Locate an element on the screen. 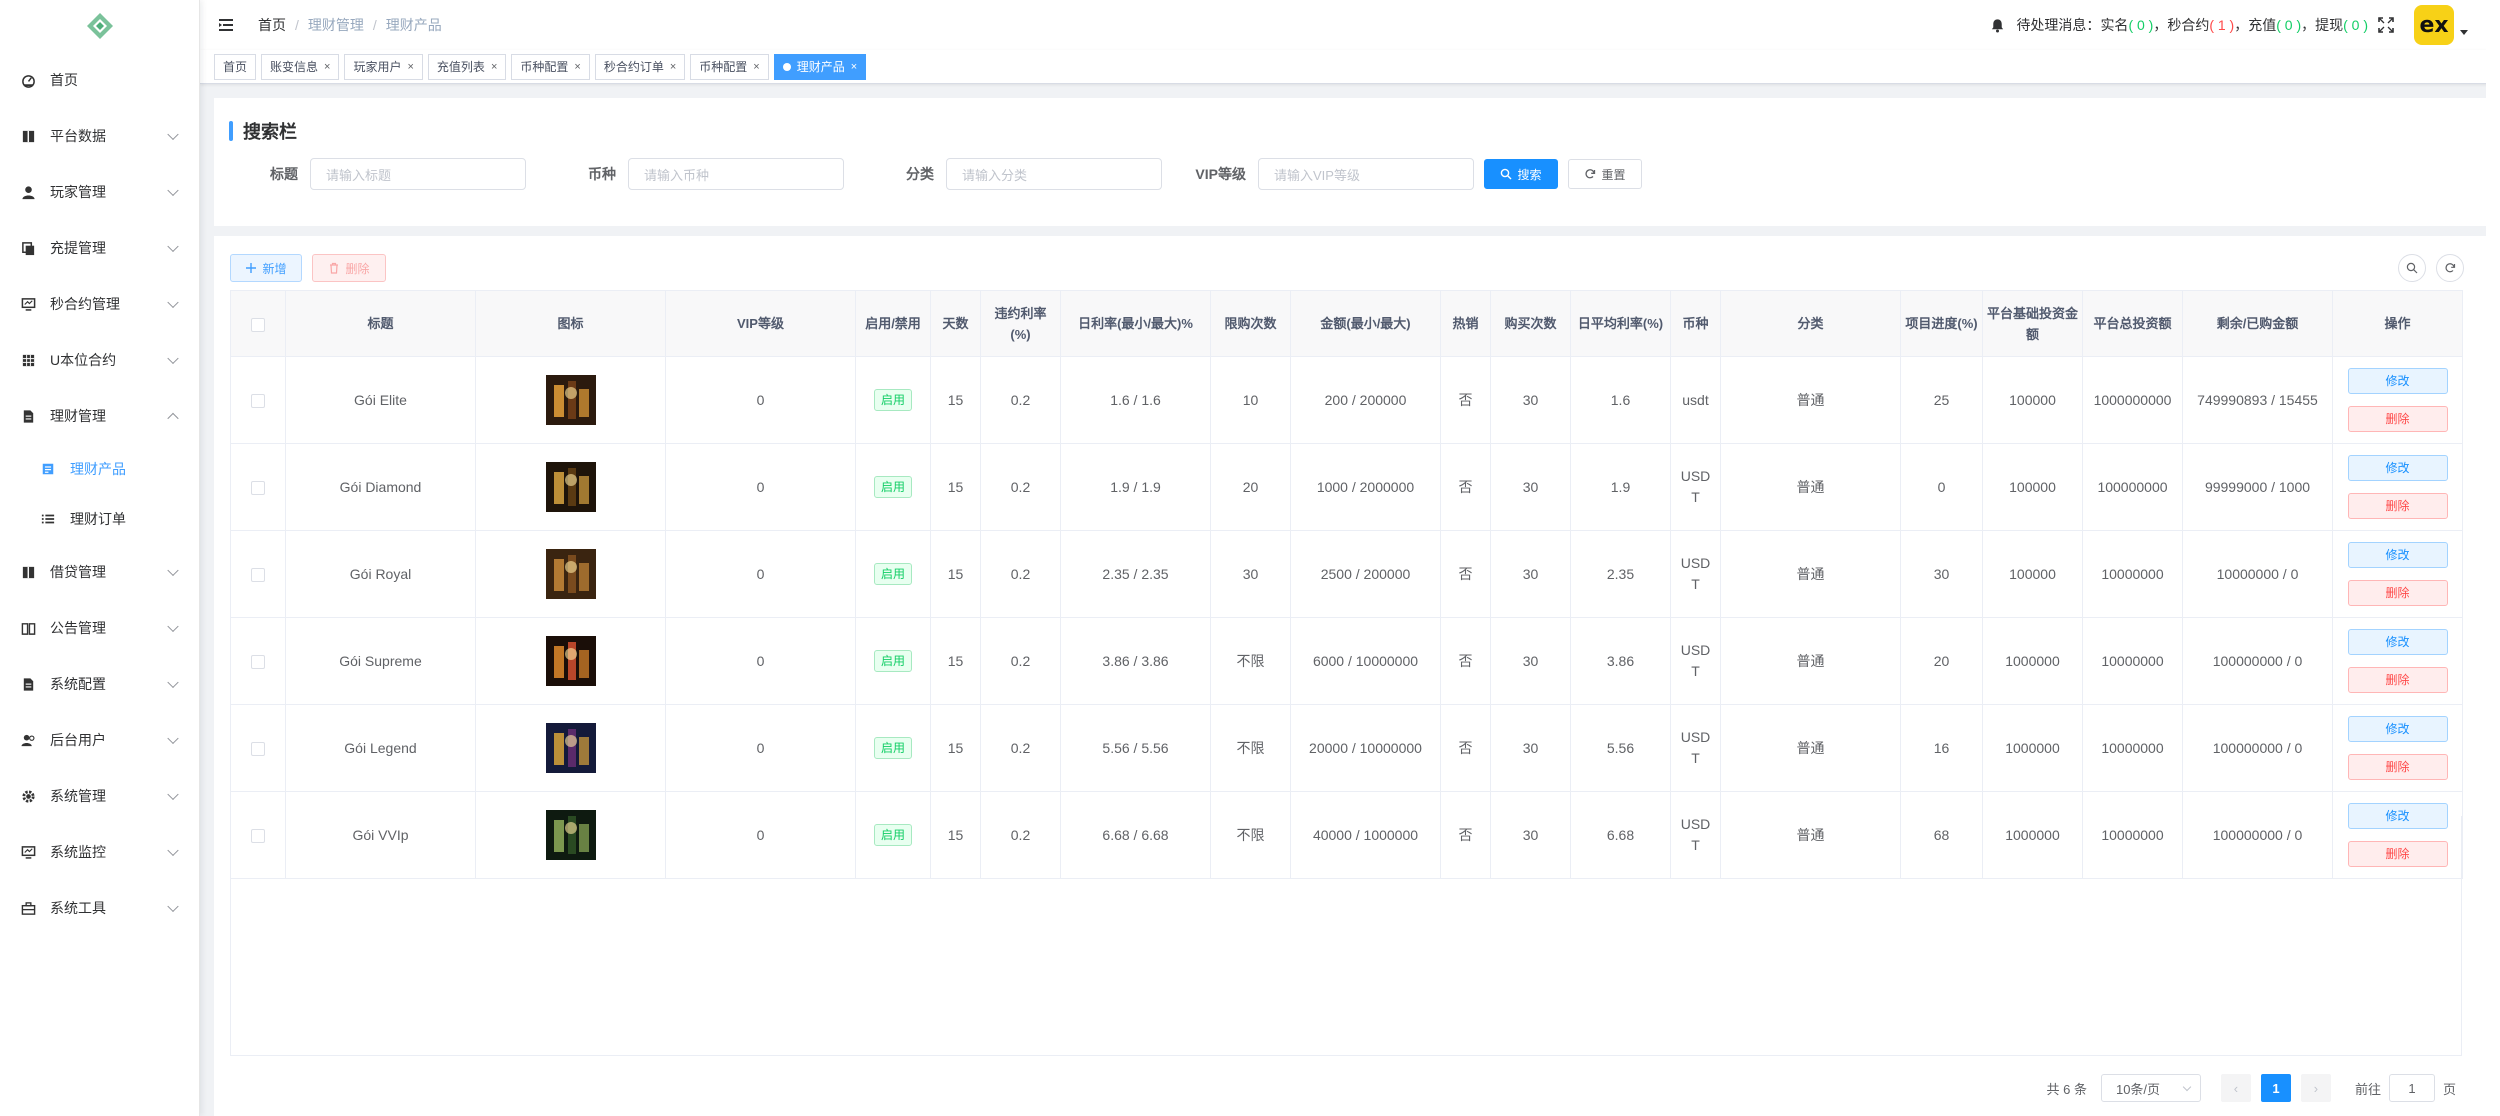 Image resolution: width=2500 pixels, height=1116 pixels. notice-contract-count: ( 1 ) is located at coordinates (2221, 25).